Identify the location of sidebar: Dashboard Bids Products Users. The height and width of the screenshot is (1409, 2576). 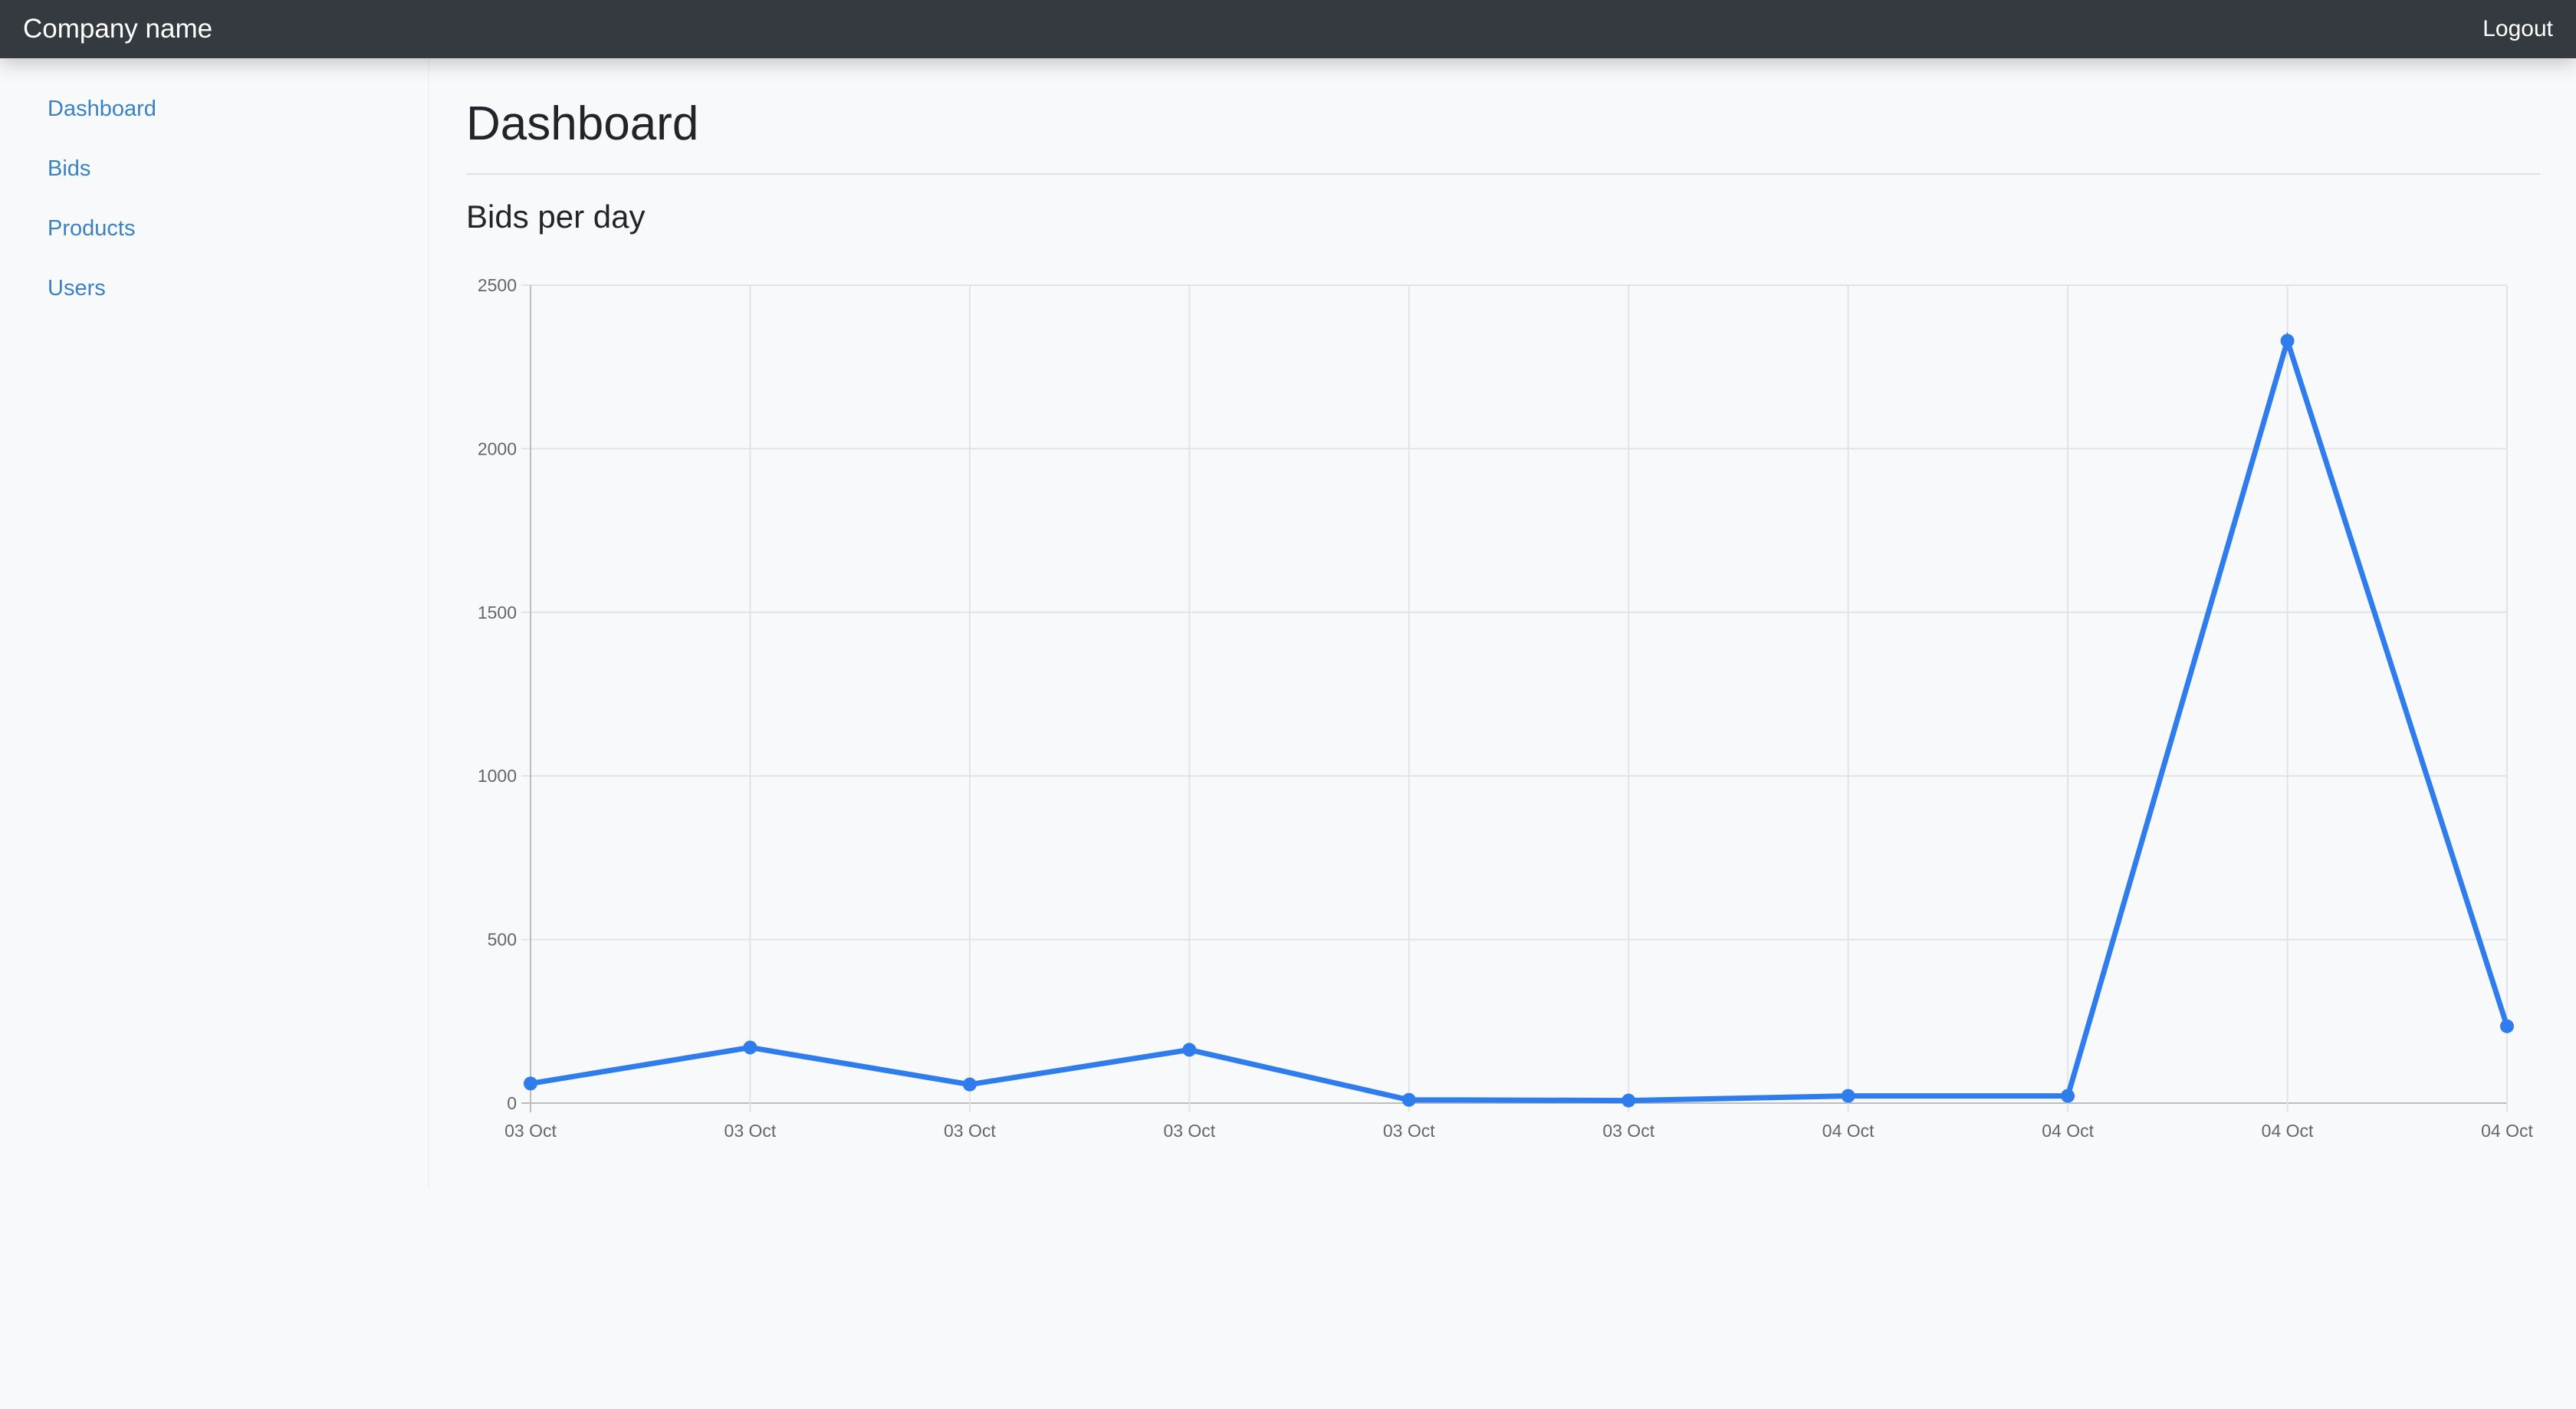
(215, 623).